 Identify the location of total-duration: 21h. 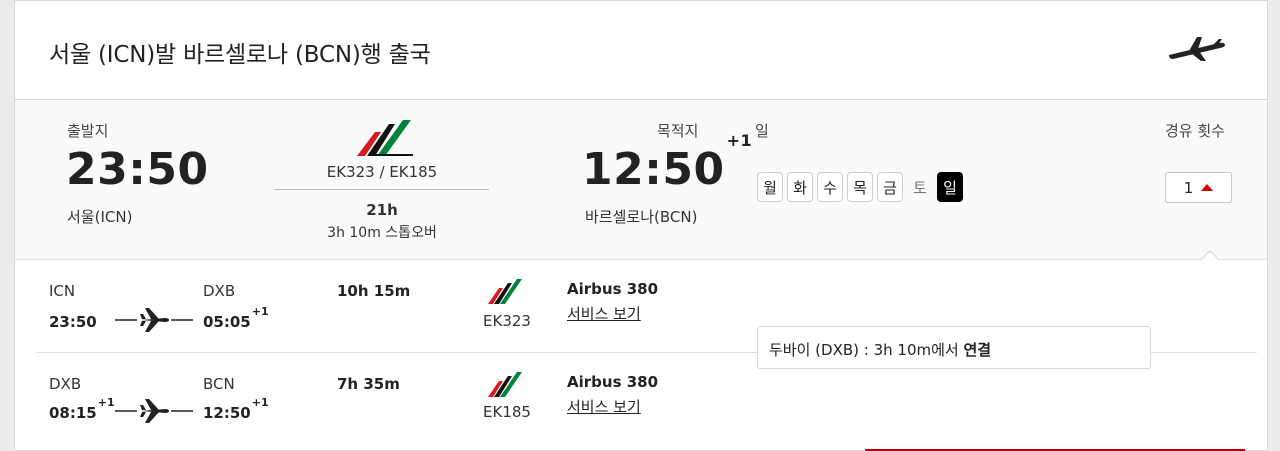
(382, 210).